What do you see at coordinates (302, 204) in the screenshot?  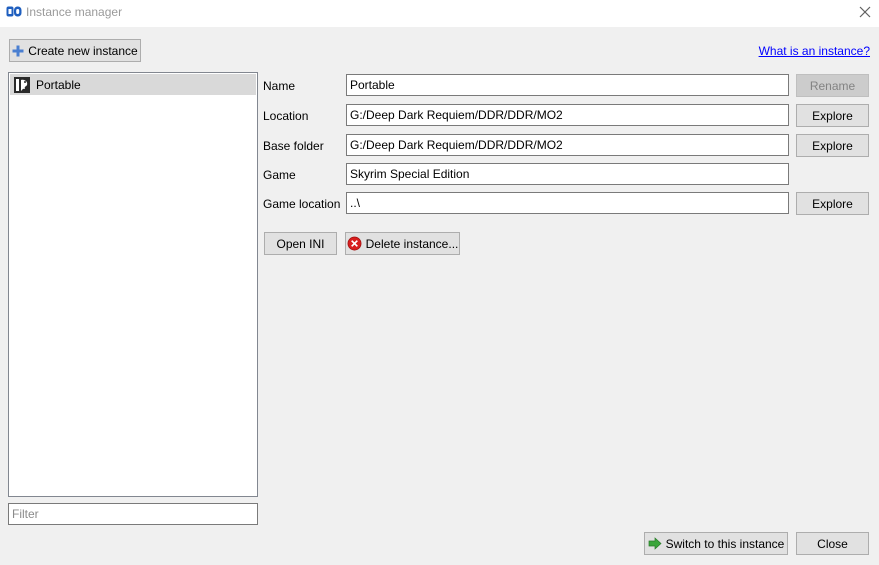 I see `game-location-label: Game location` at bounding box center [302, 204].